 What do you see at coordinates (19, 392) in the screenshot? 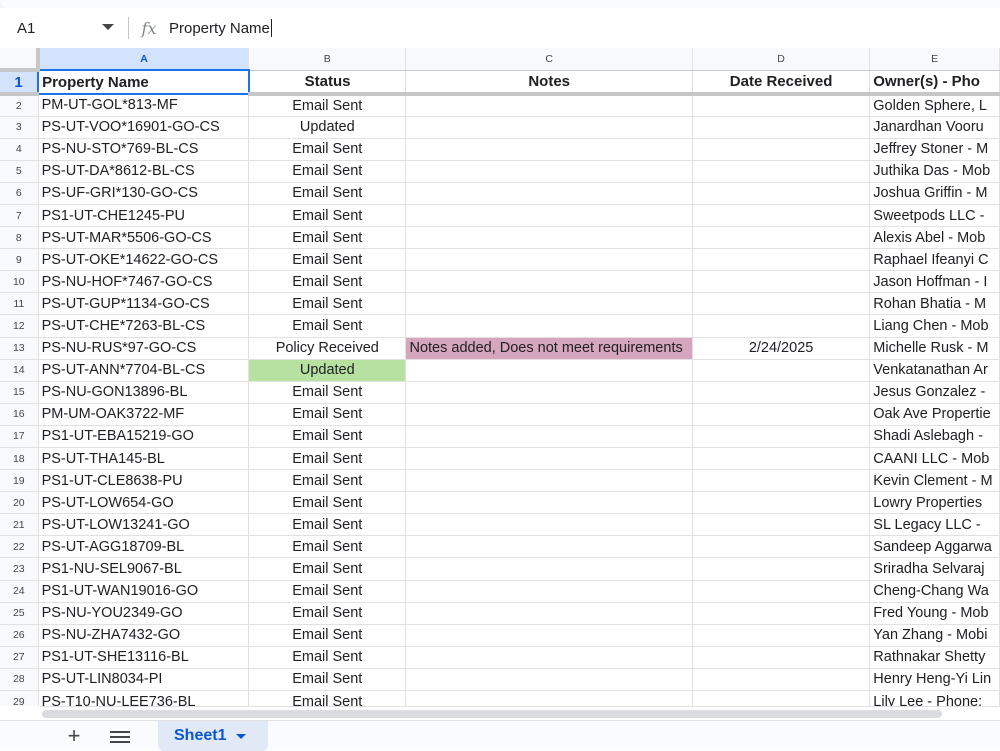
I see `row-number: 15` at bounding box center [19, 392].